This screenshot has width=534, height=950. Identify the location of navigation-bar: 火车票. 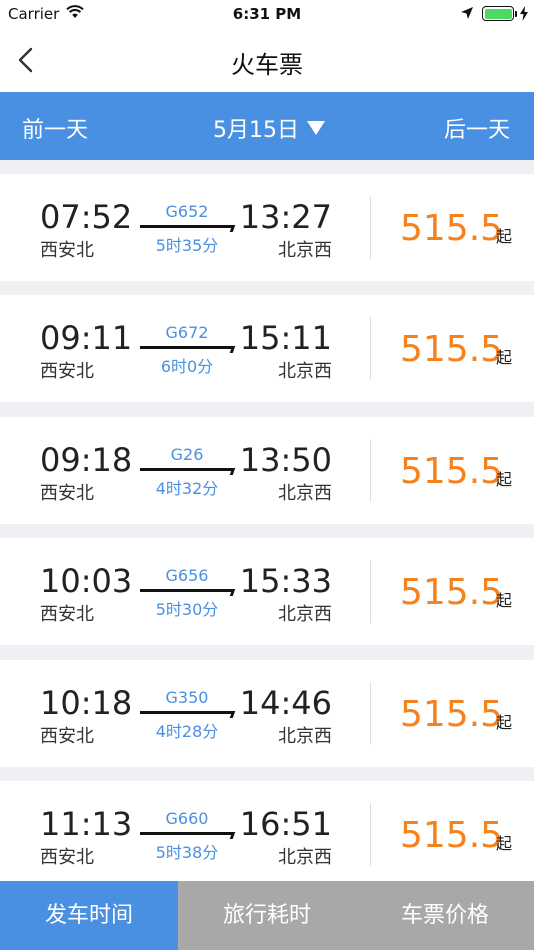
(267, 60).